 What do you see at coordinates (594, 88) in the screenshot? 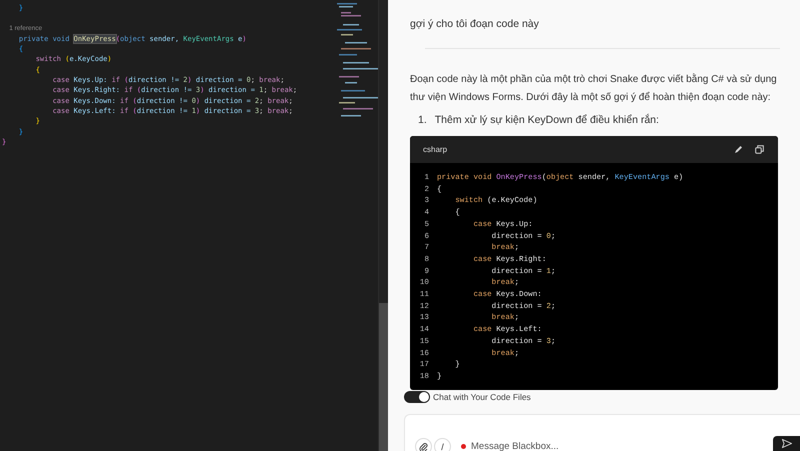
I see `answer-paragraph: Đoạn code này là một phần của một trò chơi Snake được viết bằng C# và sử dụng thư viện Windows Forms. Dưới đây là một số gợi ý để hoàn thiện đoạn code này:` at bounding box center [594, 88].